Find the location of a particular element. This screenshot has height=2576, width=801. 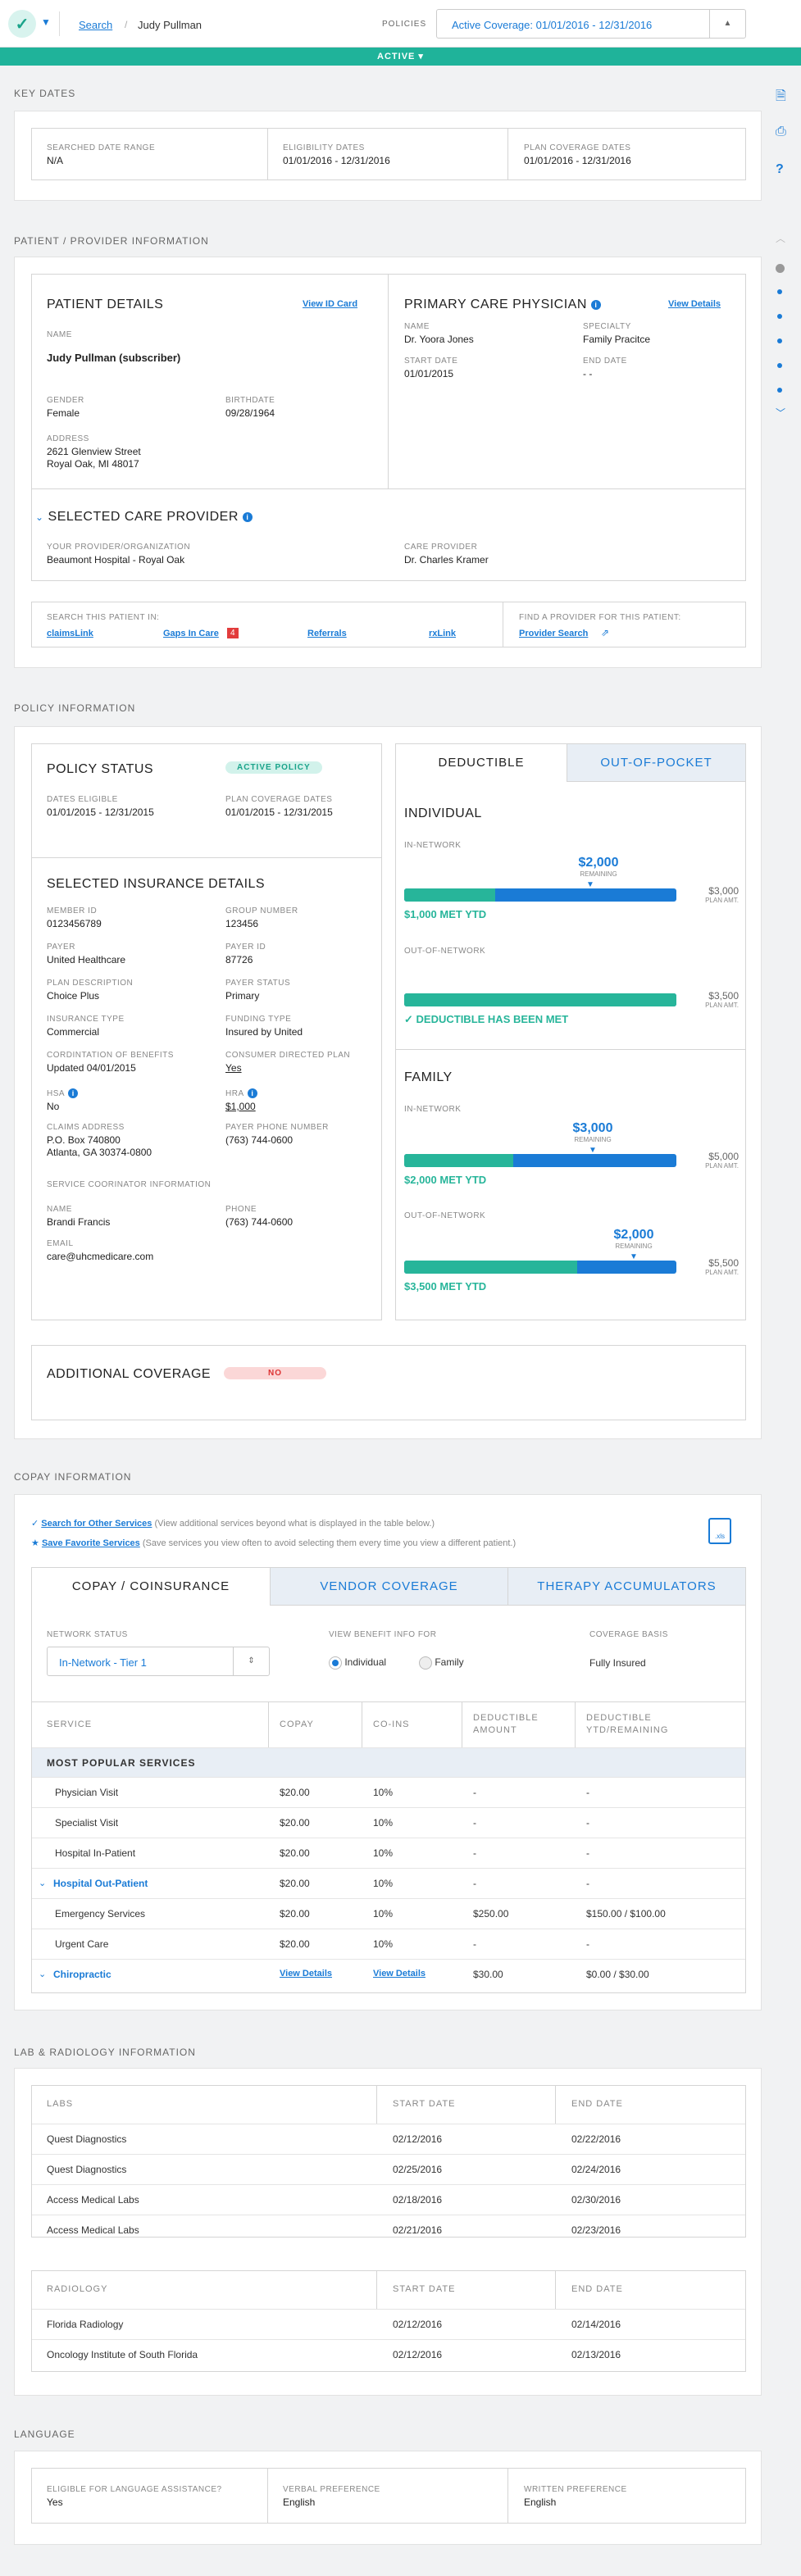

lab-name: Access Medical Labs is located at coordinates (93, 2200).